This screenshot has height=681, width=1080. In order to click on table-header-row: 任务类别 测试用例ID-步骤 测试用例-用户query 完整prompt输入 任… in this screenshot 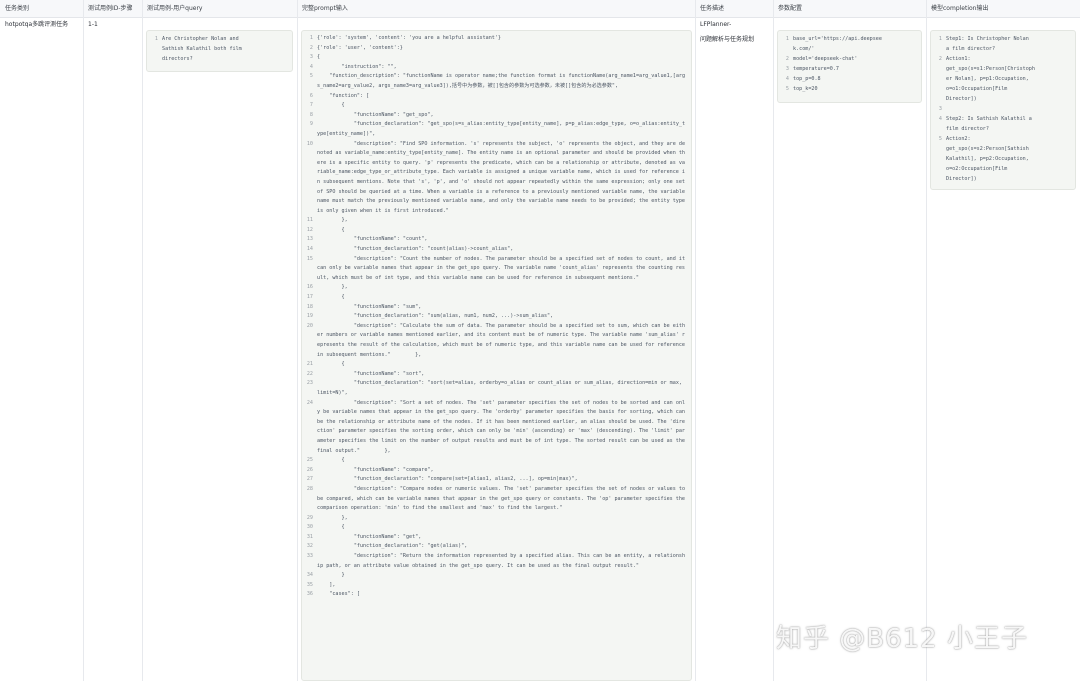, I will do `click(540, 9)`.